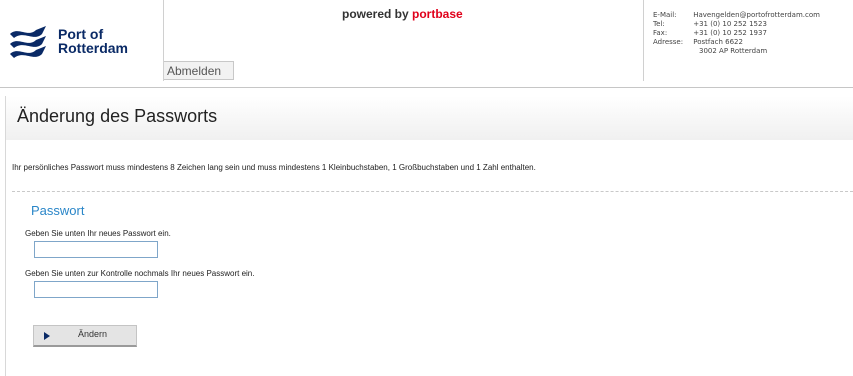  Describe the element at coordinates (117, 116) in the screenshot. I see `page-title: Änderung des Passworts` at that location.